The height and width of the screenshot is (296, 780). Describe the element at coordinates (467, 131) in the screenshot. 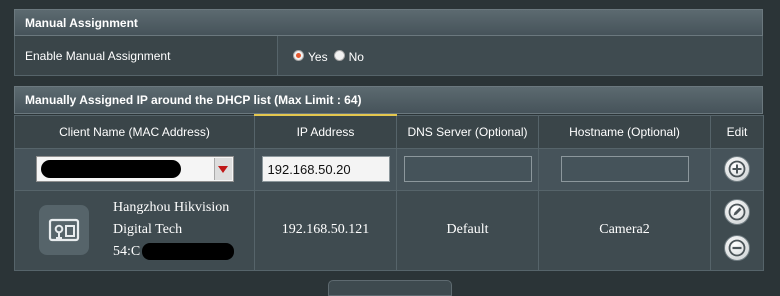

I see `col-dns-server: DNS Server (Optional)` at that location.